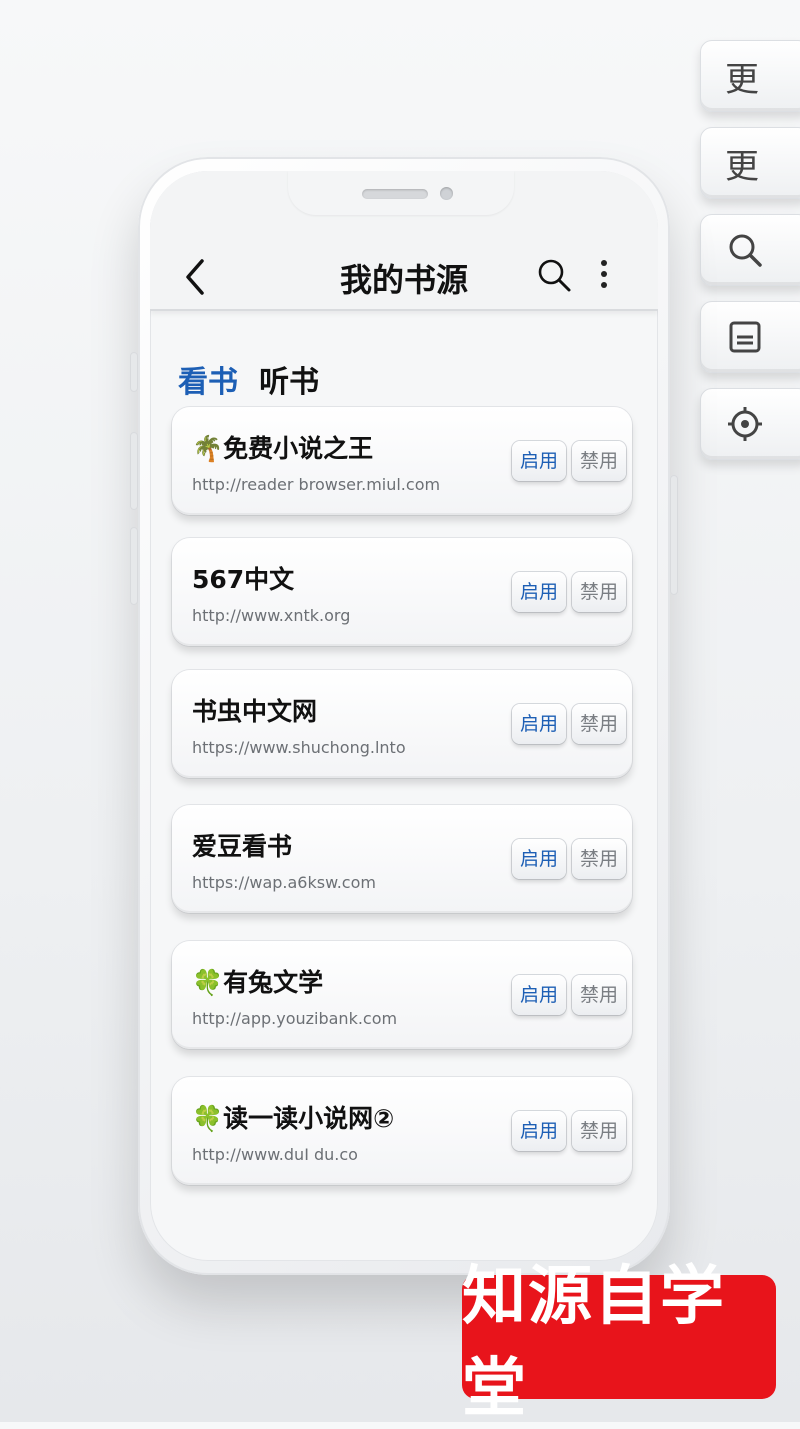  I want to click on phone-power-button, so click(674, 535).